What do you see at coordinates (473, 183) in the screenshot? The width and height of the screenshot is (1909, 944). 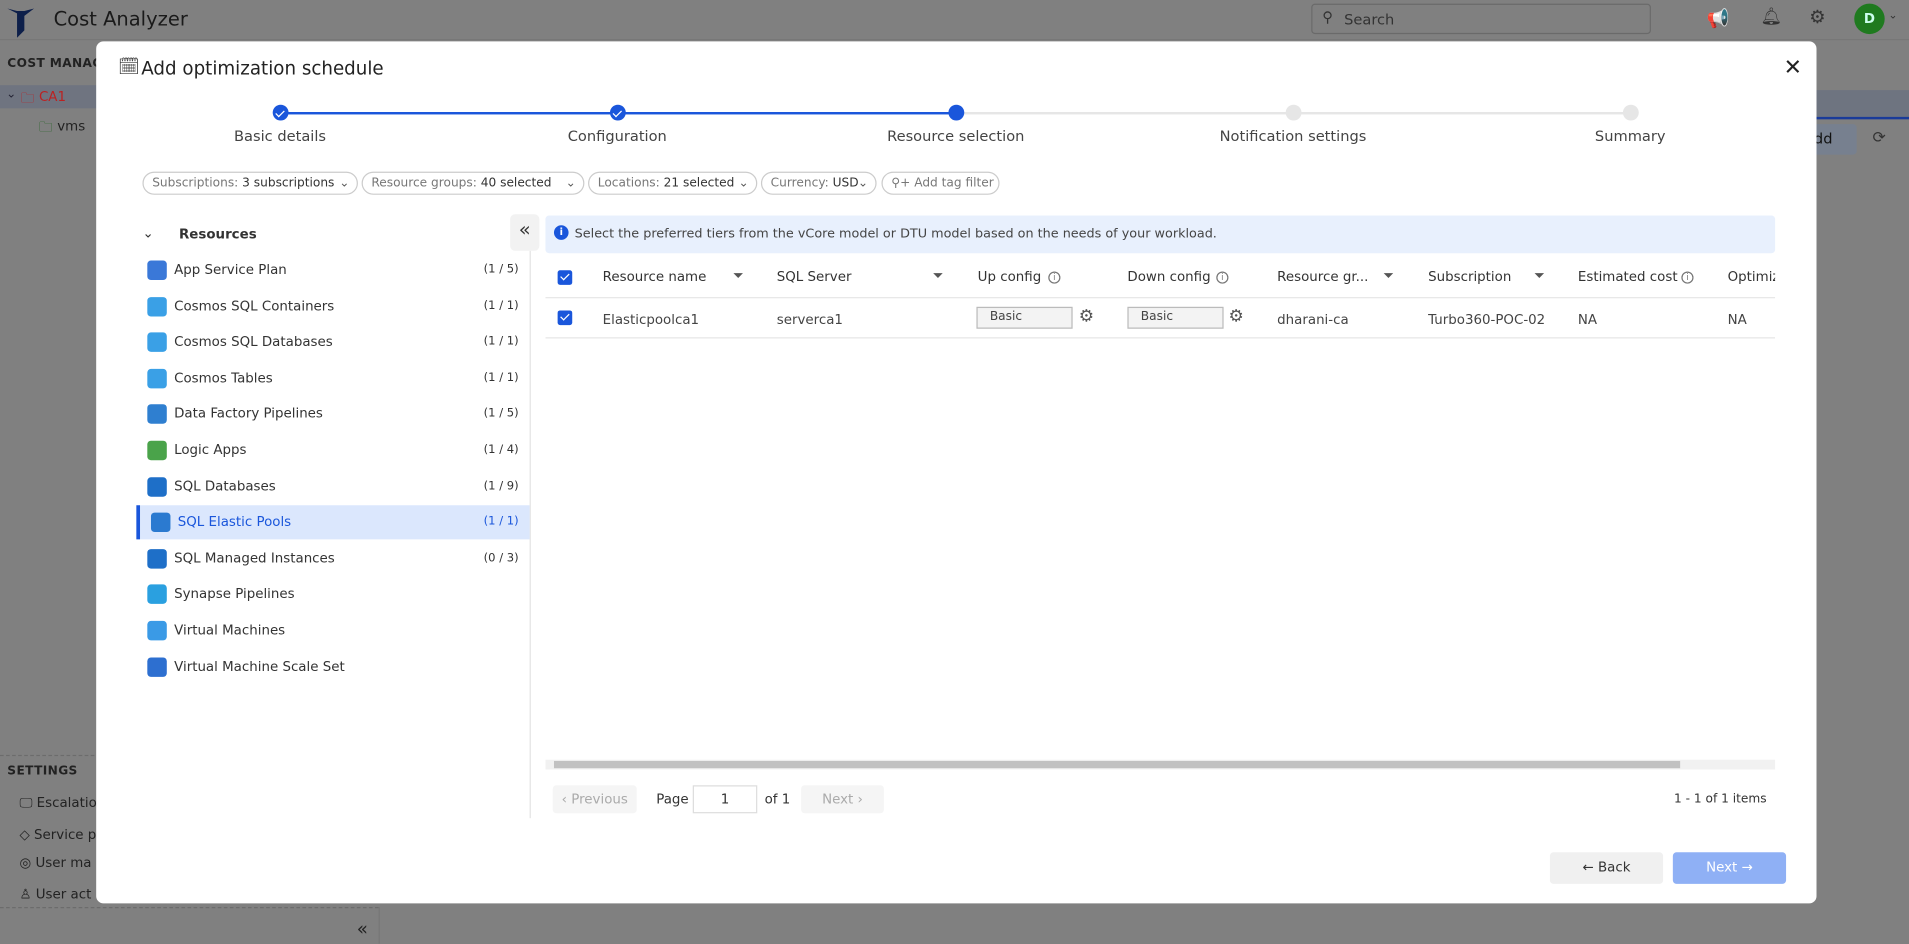 I see `resource-groups-filter: Resource groups: 40 selected ⌄` at bounding box center [473, 183].